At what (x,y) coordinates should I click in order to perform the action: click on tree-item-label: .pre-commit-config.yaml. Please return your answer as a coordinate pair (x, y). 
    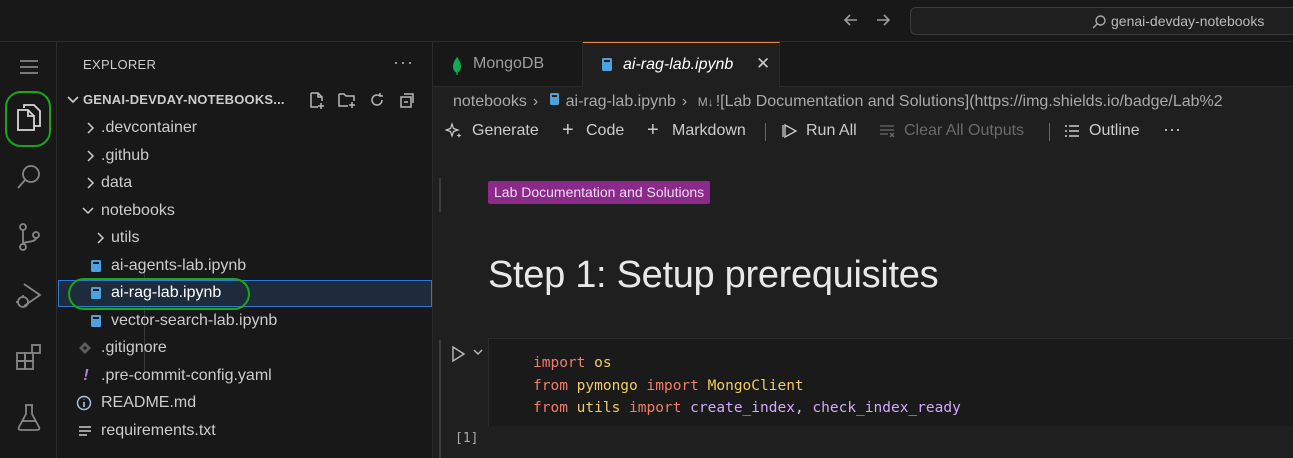
    Looking at the image, I should click on (186, 375).